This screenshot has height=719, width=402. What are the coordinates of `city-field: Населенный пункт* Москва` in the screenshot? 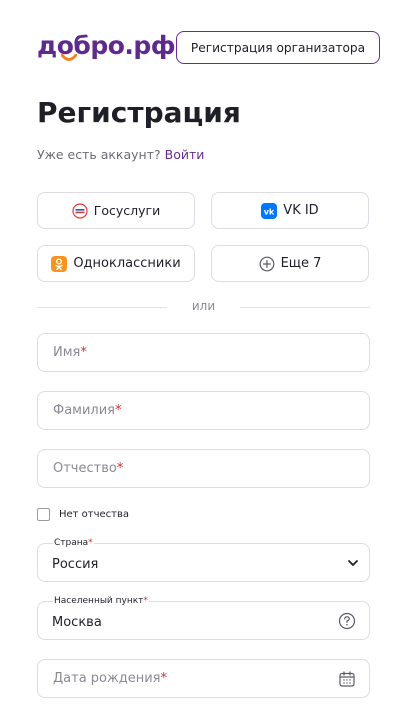 It's located at (203, 617).